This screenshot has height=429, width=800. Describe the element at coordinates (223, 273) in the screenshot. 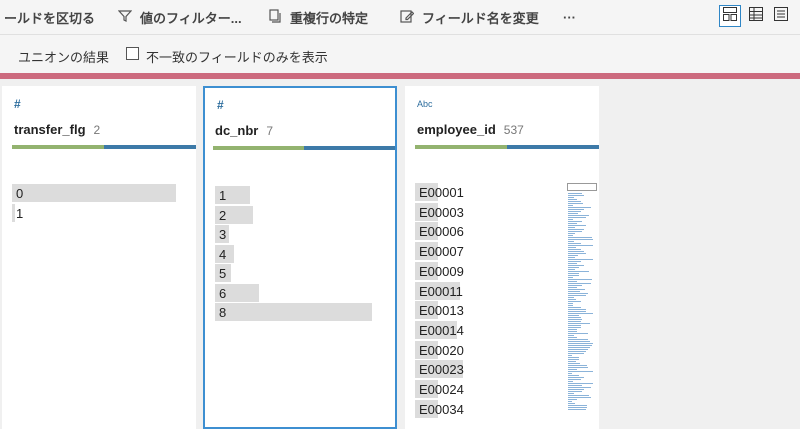

I see `value-label: 5` at that location.